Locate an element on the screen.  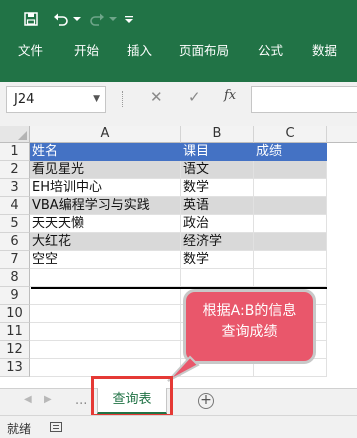
formula-input is located at coordinates (304, 99).